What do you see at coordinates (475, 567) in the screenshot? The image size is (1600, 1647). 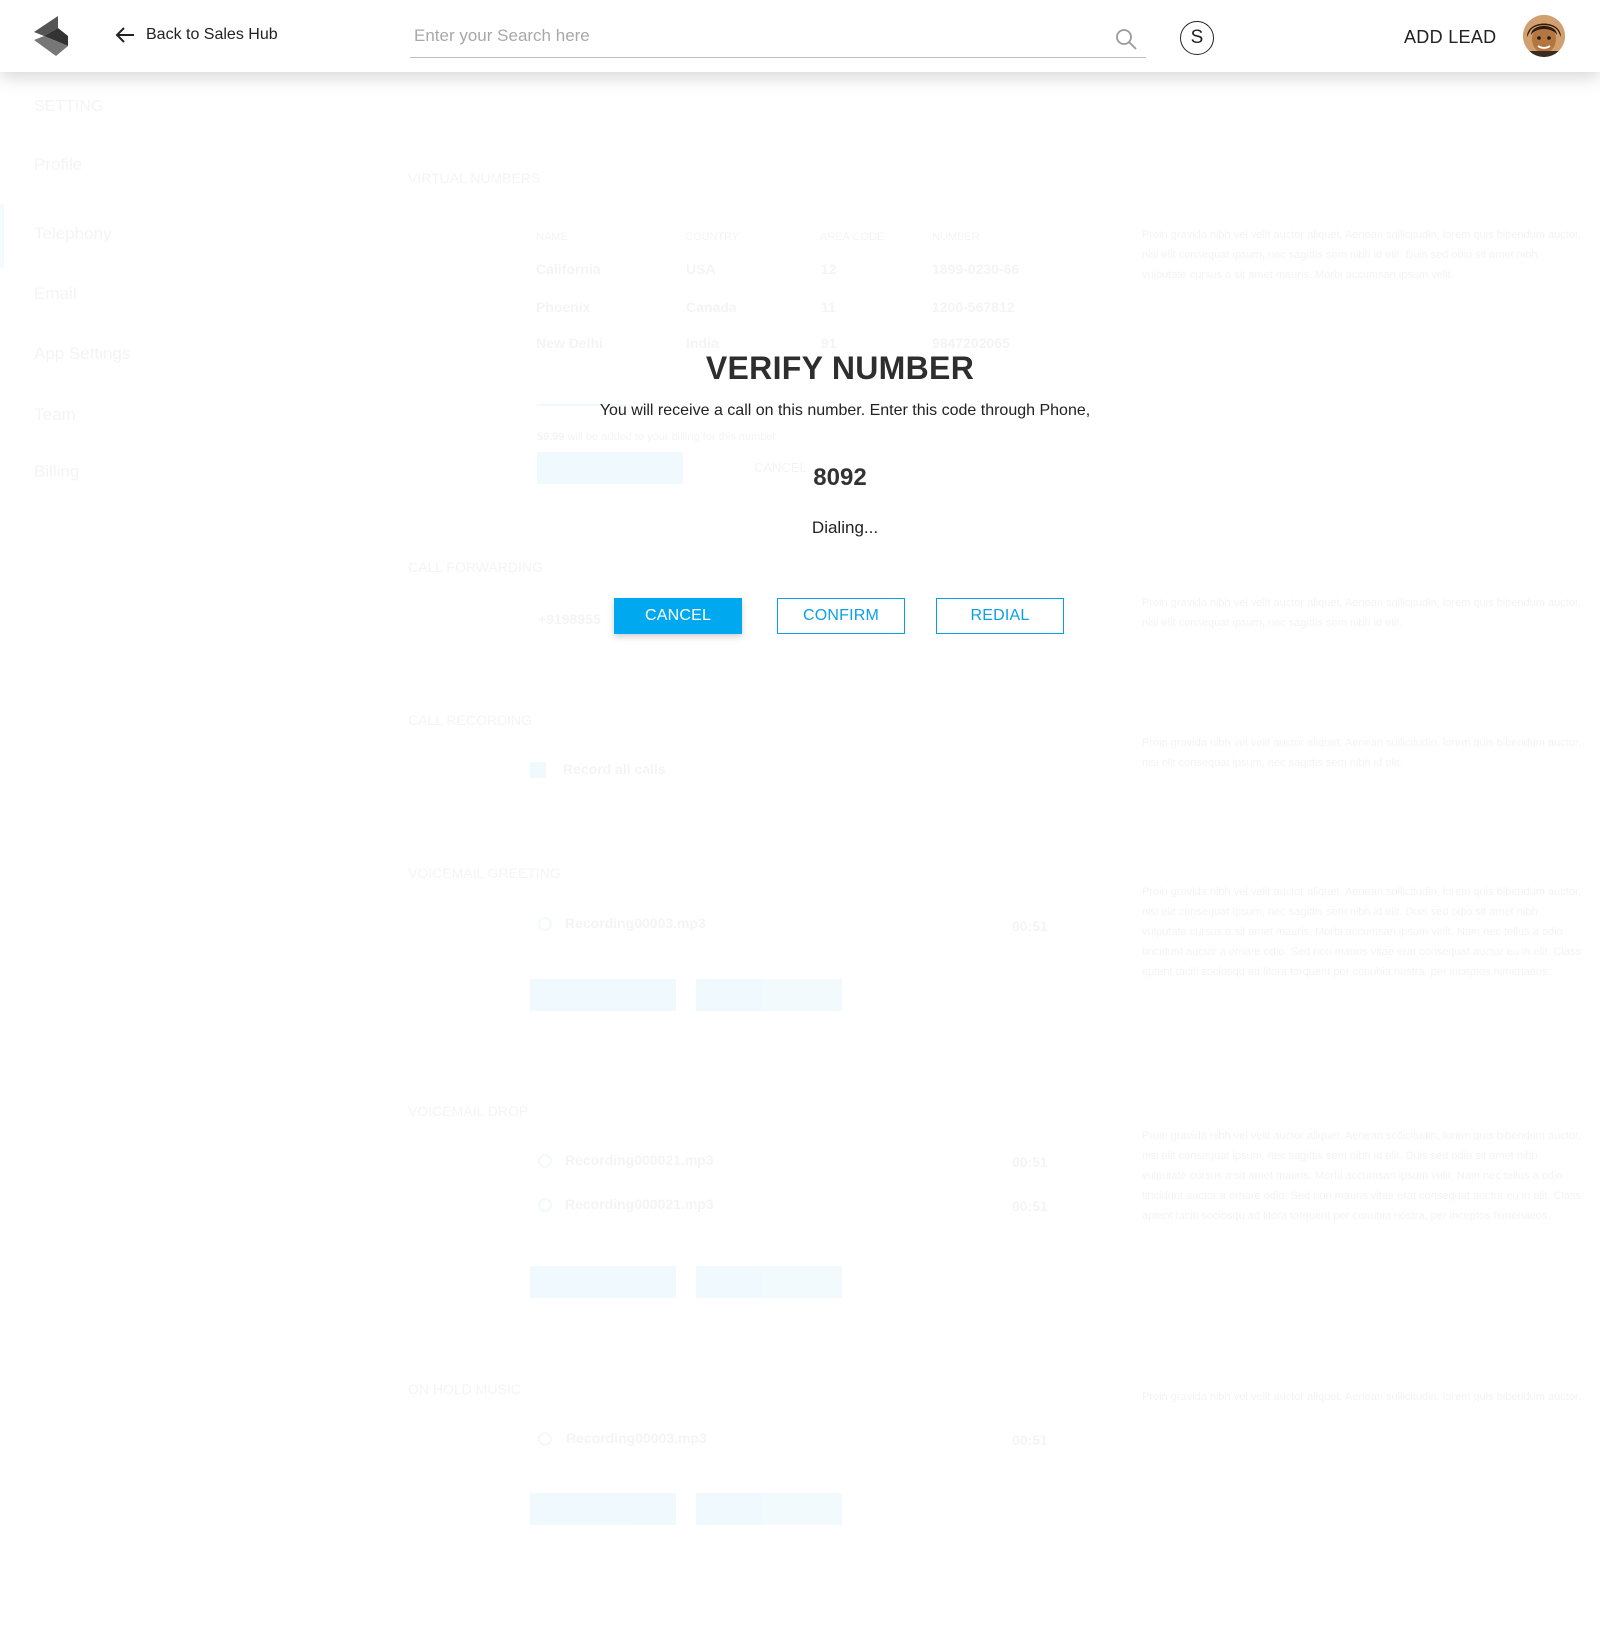 I see `call-forwarding-title: CALL FORWARDING` at bounding box center [475, 567].